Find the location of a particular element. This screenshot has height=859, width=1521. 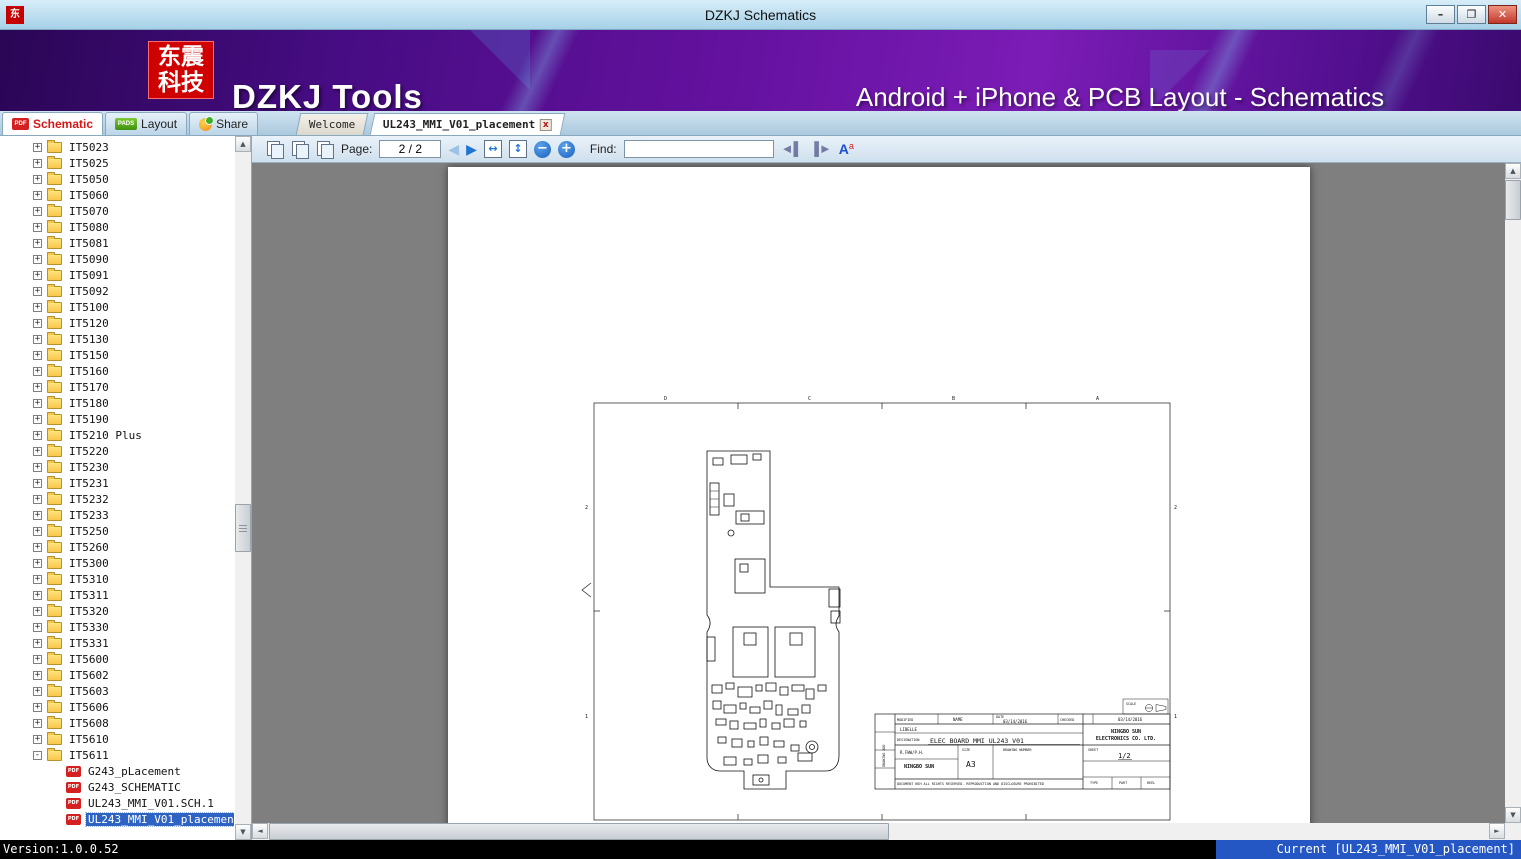

viewer-vertical-scrollbar: ▲ ▼ is located at coordinates (1513, 493).